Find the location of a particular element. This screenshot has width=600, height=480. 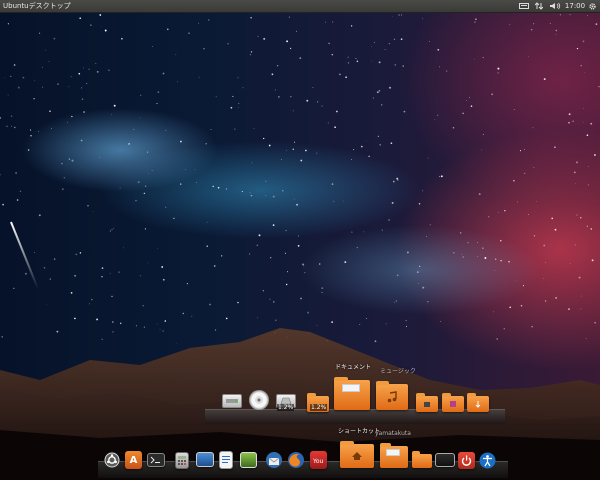

top-panel: Ubuntuデスクトップ 17:00 is located at coordinates (300, 6).